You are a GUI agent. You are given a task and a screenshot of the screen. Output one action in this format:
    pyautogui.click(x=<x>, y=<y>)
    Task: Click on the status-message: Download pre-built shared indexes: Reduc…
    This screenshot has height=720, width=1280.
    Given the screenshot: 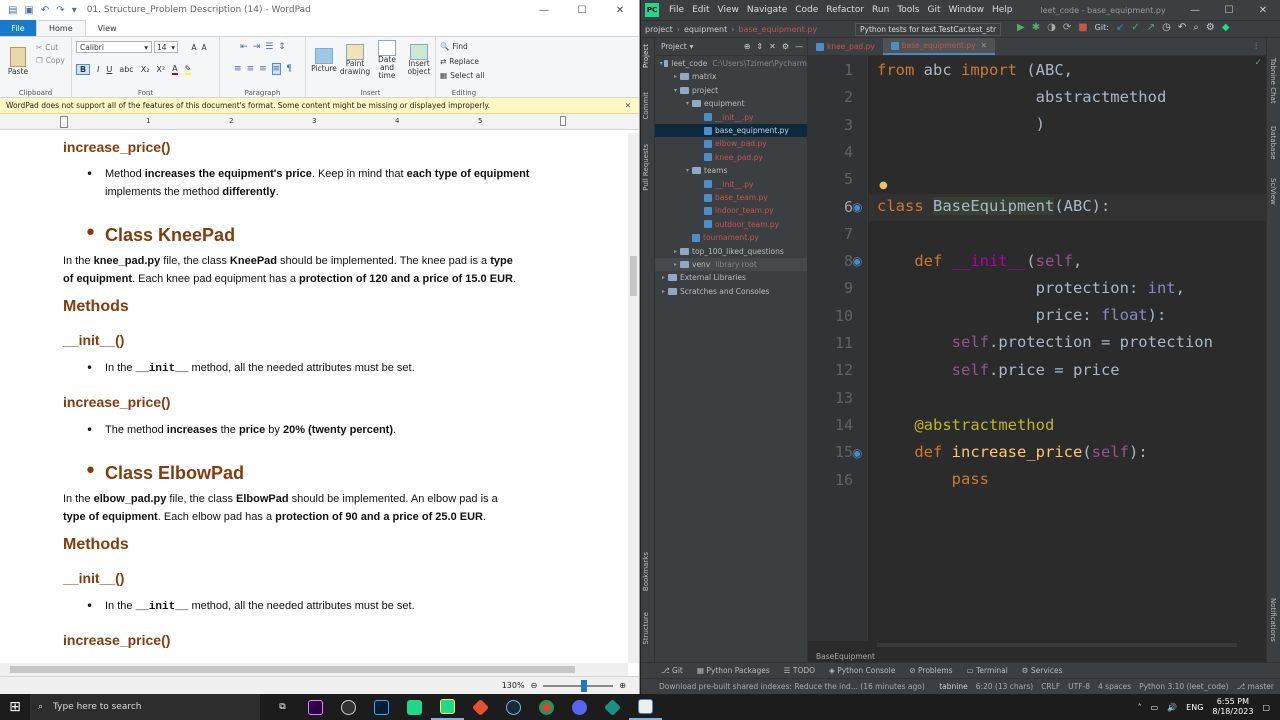 What is the action you would take?
    pyautogui.click(x=792, y=686)
    